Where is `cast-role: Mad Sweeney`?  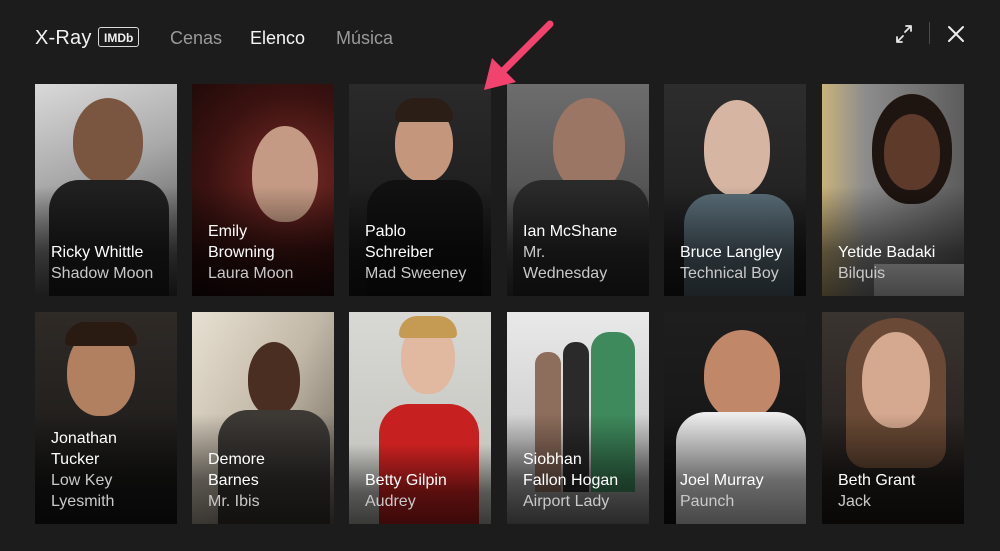 cast-role: Mad Sweeney is located at coordinates (416, 273).